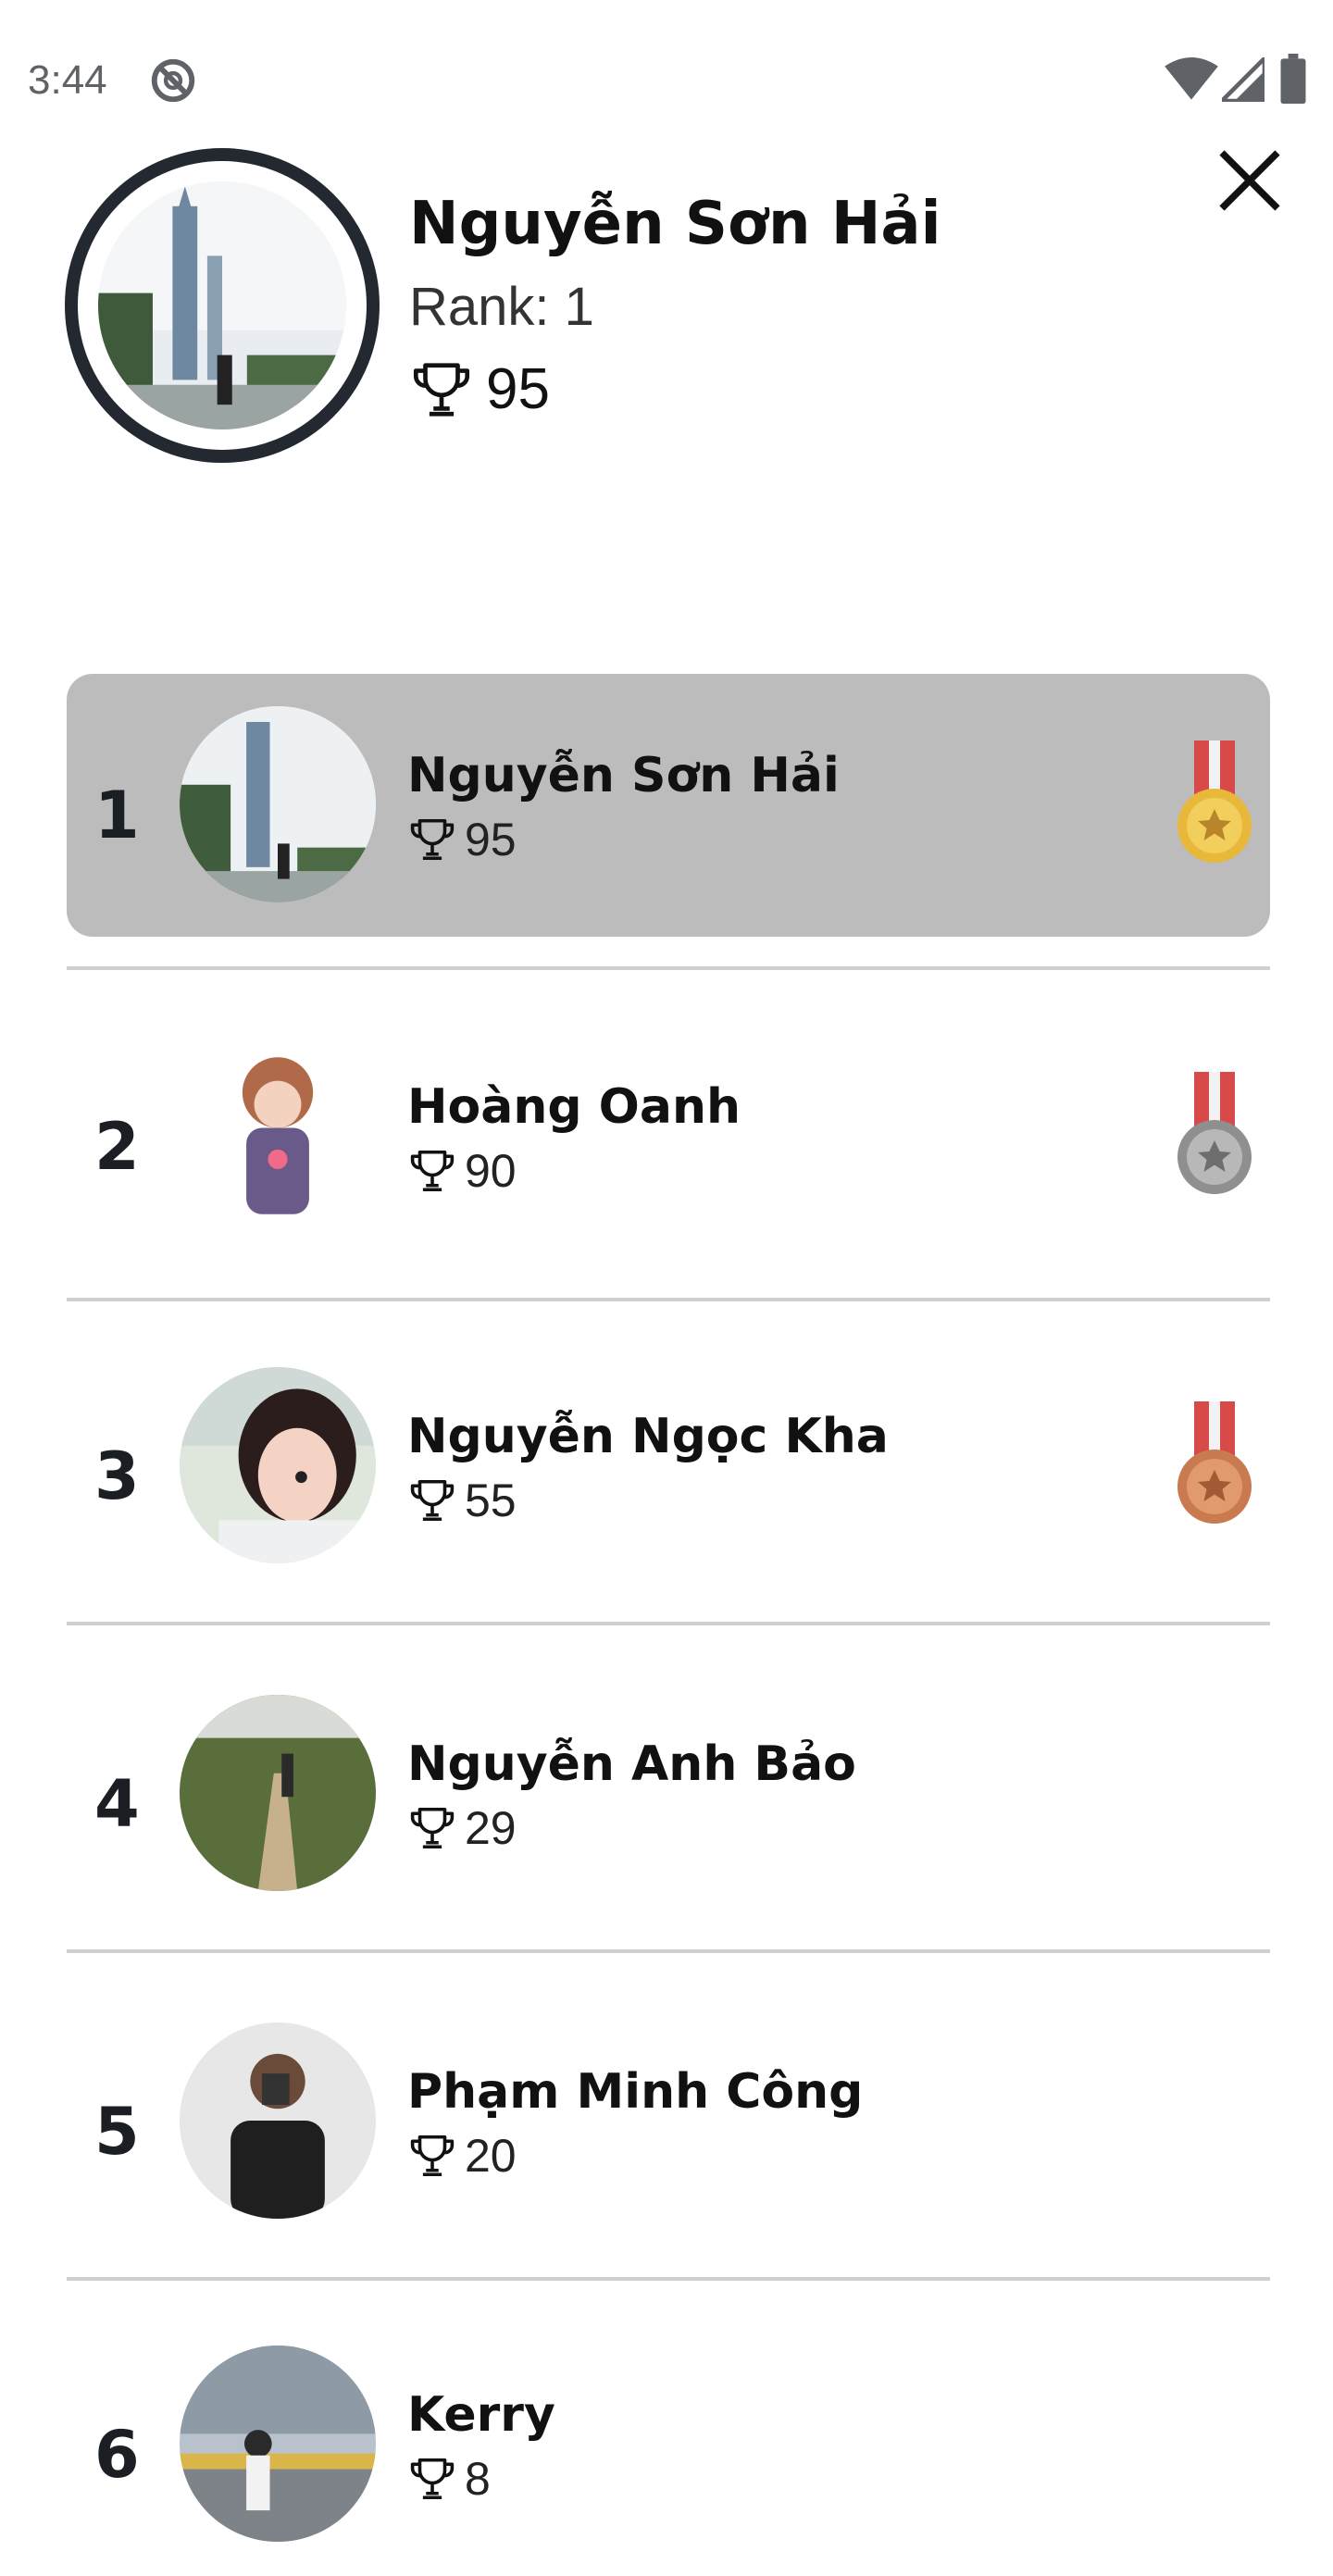  Describe the element at coordinates (1250, 180) in the screenshot. I see `close-icon` at that location.